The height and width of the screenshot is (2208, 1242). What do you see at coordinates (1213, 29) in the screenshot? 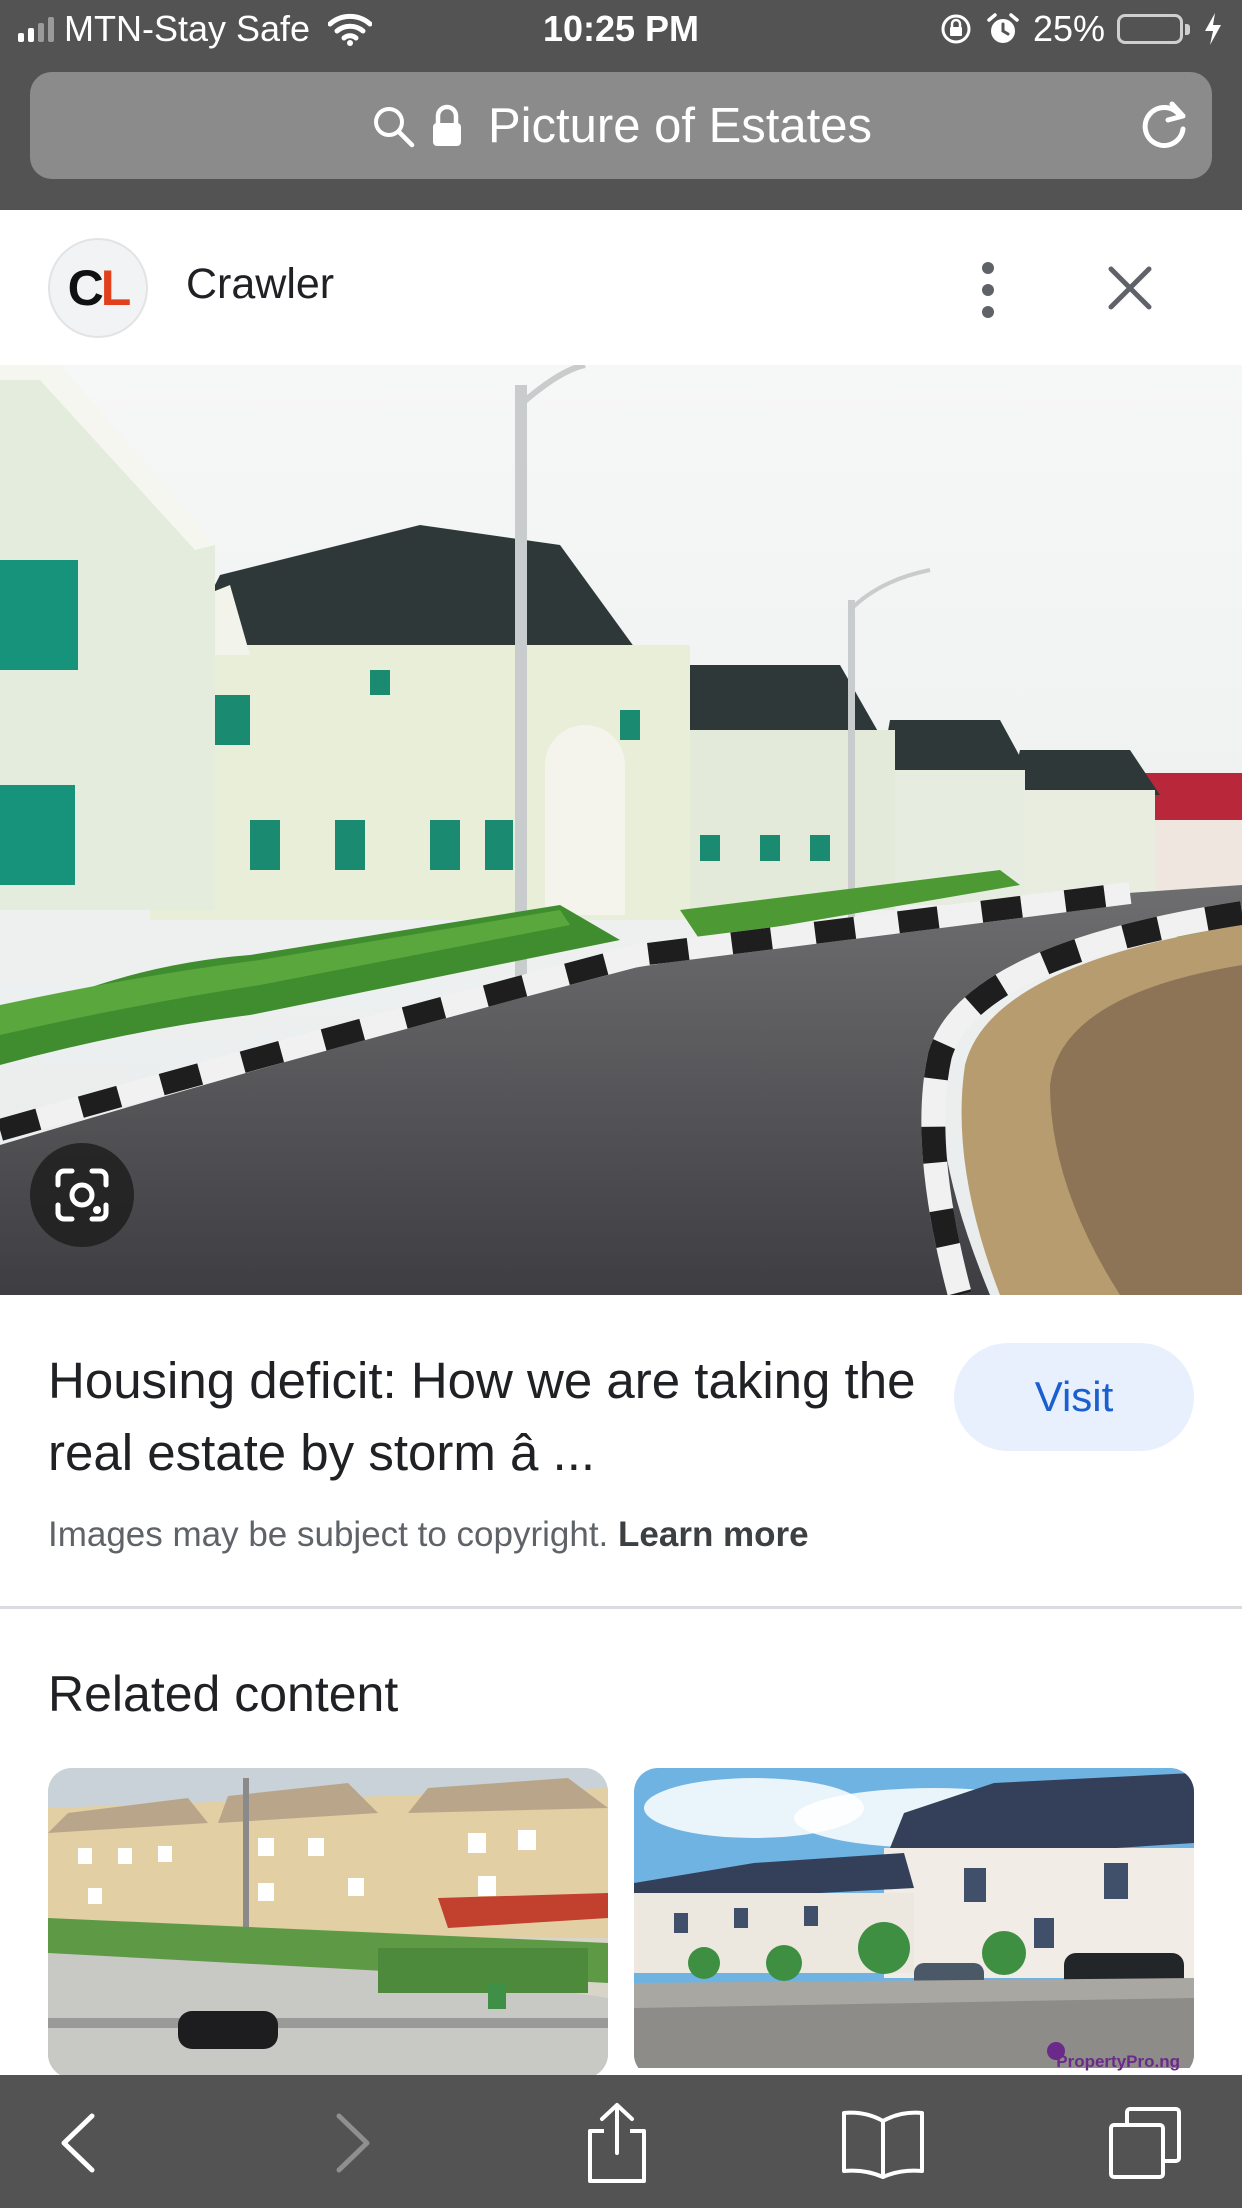
I see `charging-bolt-icon` at bounding box center [1213, 29].